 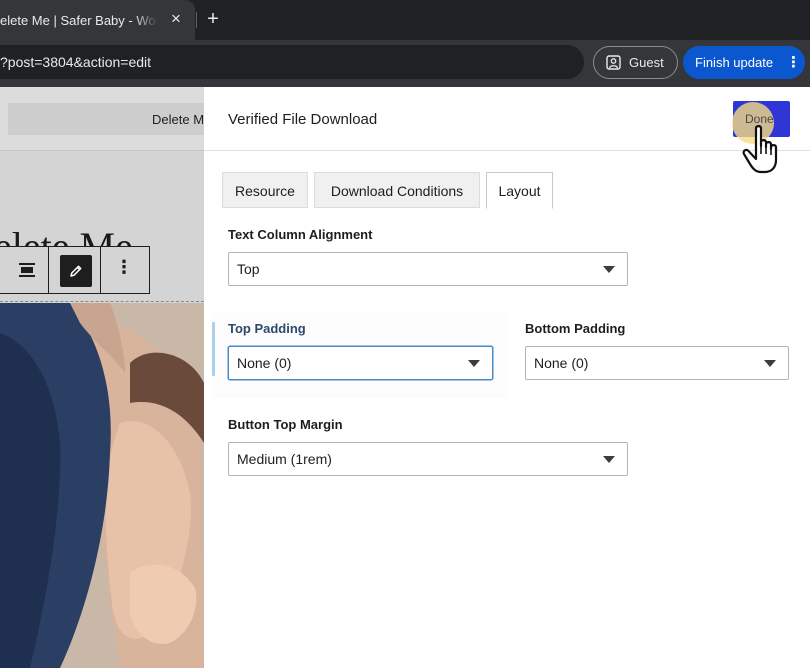 What do you see at coordinates (575, 328) in the screenshot?
I see `bottom-padding-label: Bottom Padding` at bounding box center [575, 328].